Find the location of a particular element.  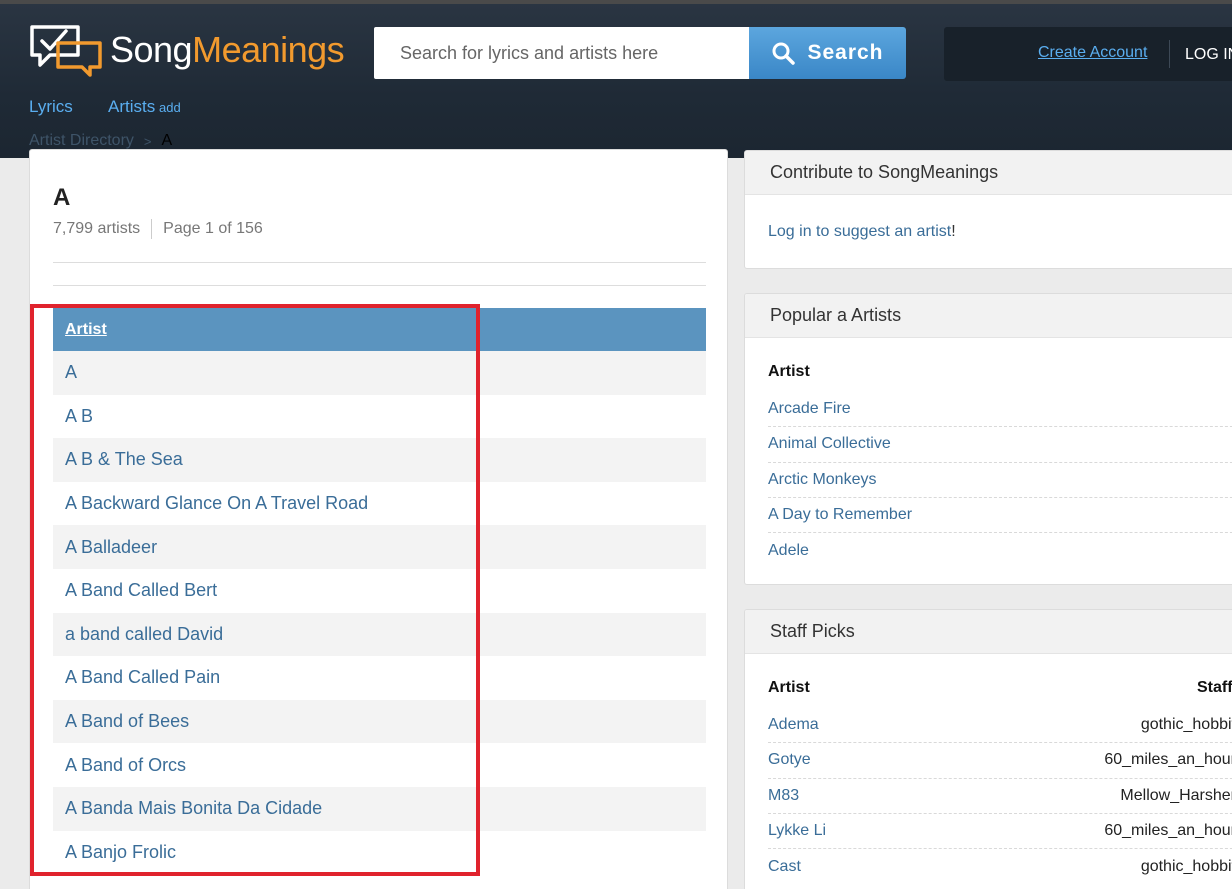

artist-link: A Balladeer is located at coordinates (111, 547).